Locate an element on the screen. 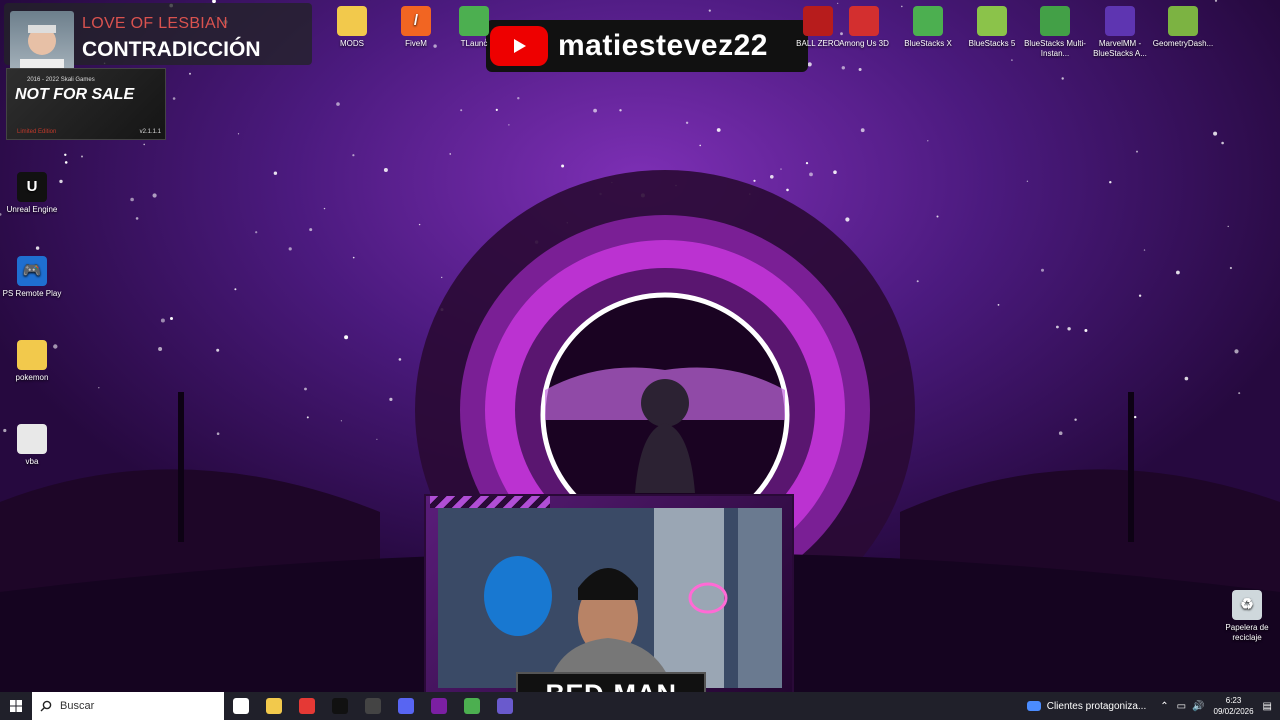 This screenshot has width=1280, height=720. among-us-icon is located at coordinates (864, 21).